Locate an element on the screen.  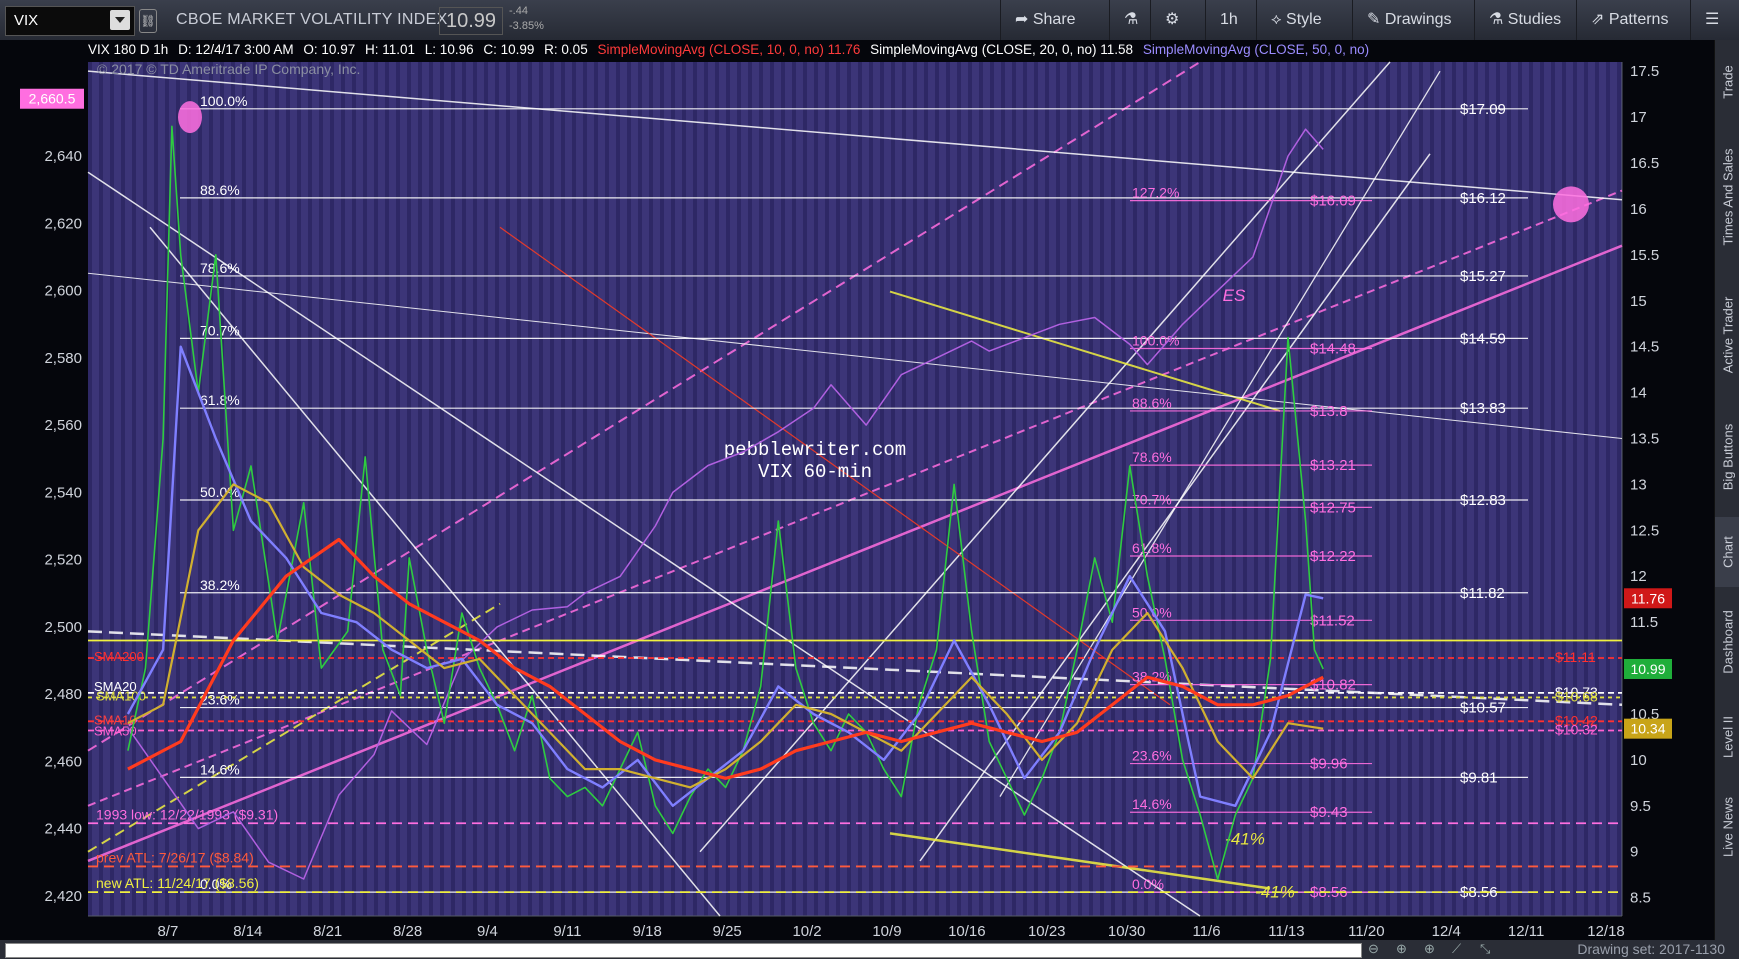
tab-big-buttons: Big Buttons is located at coordinates (1727, 457).